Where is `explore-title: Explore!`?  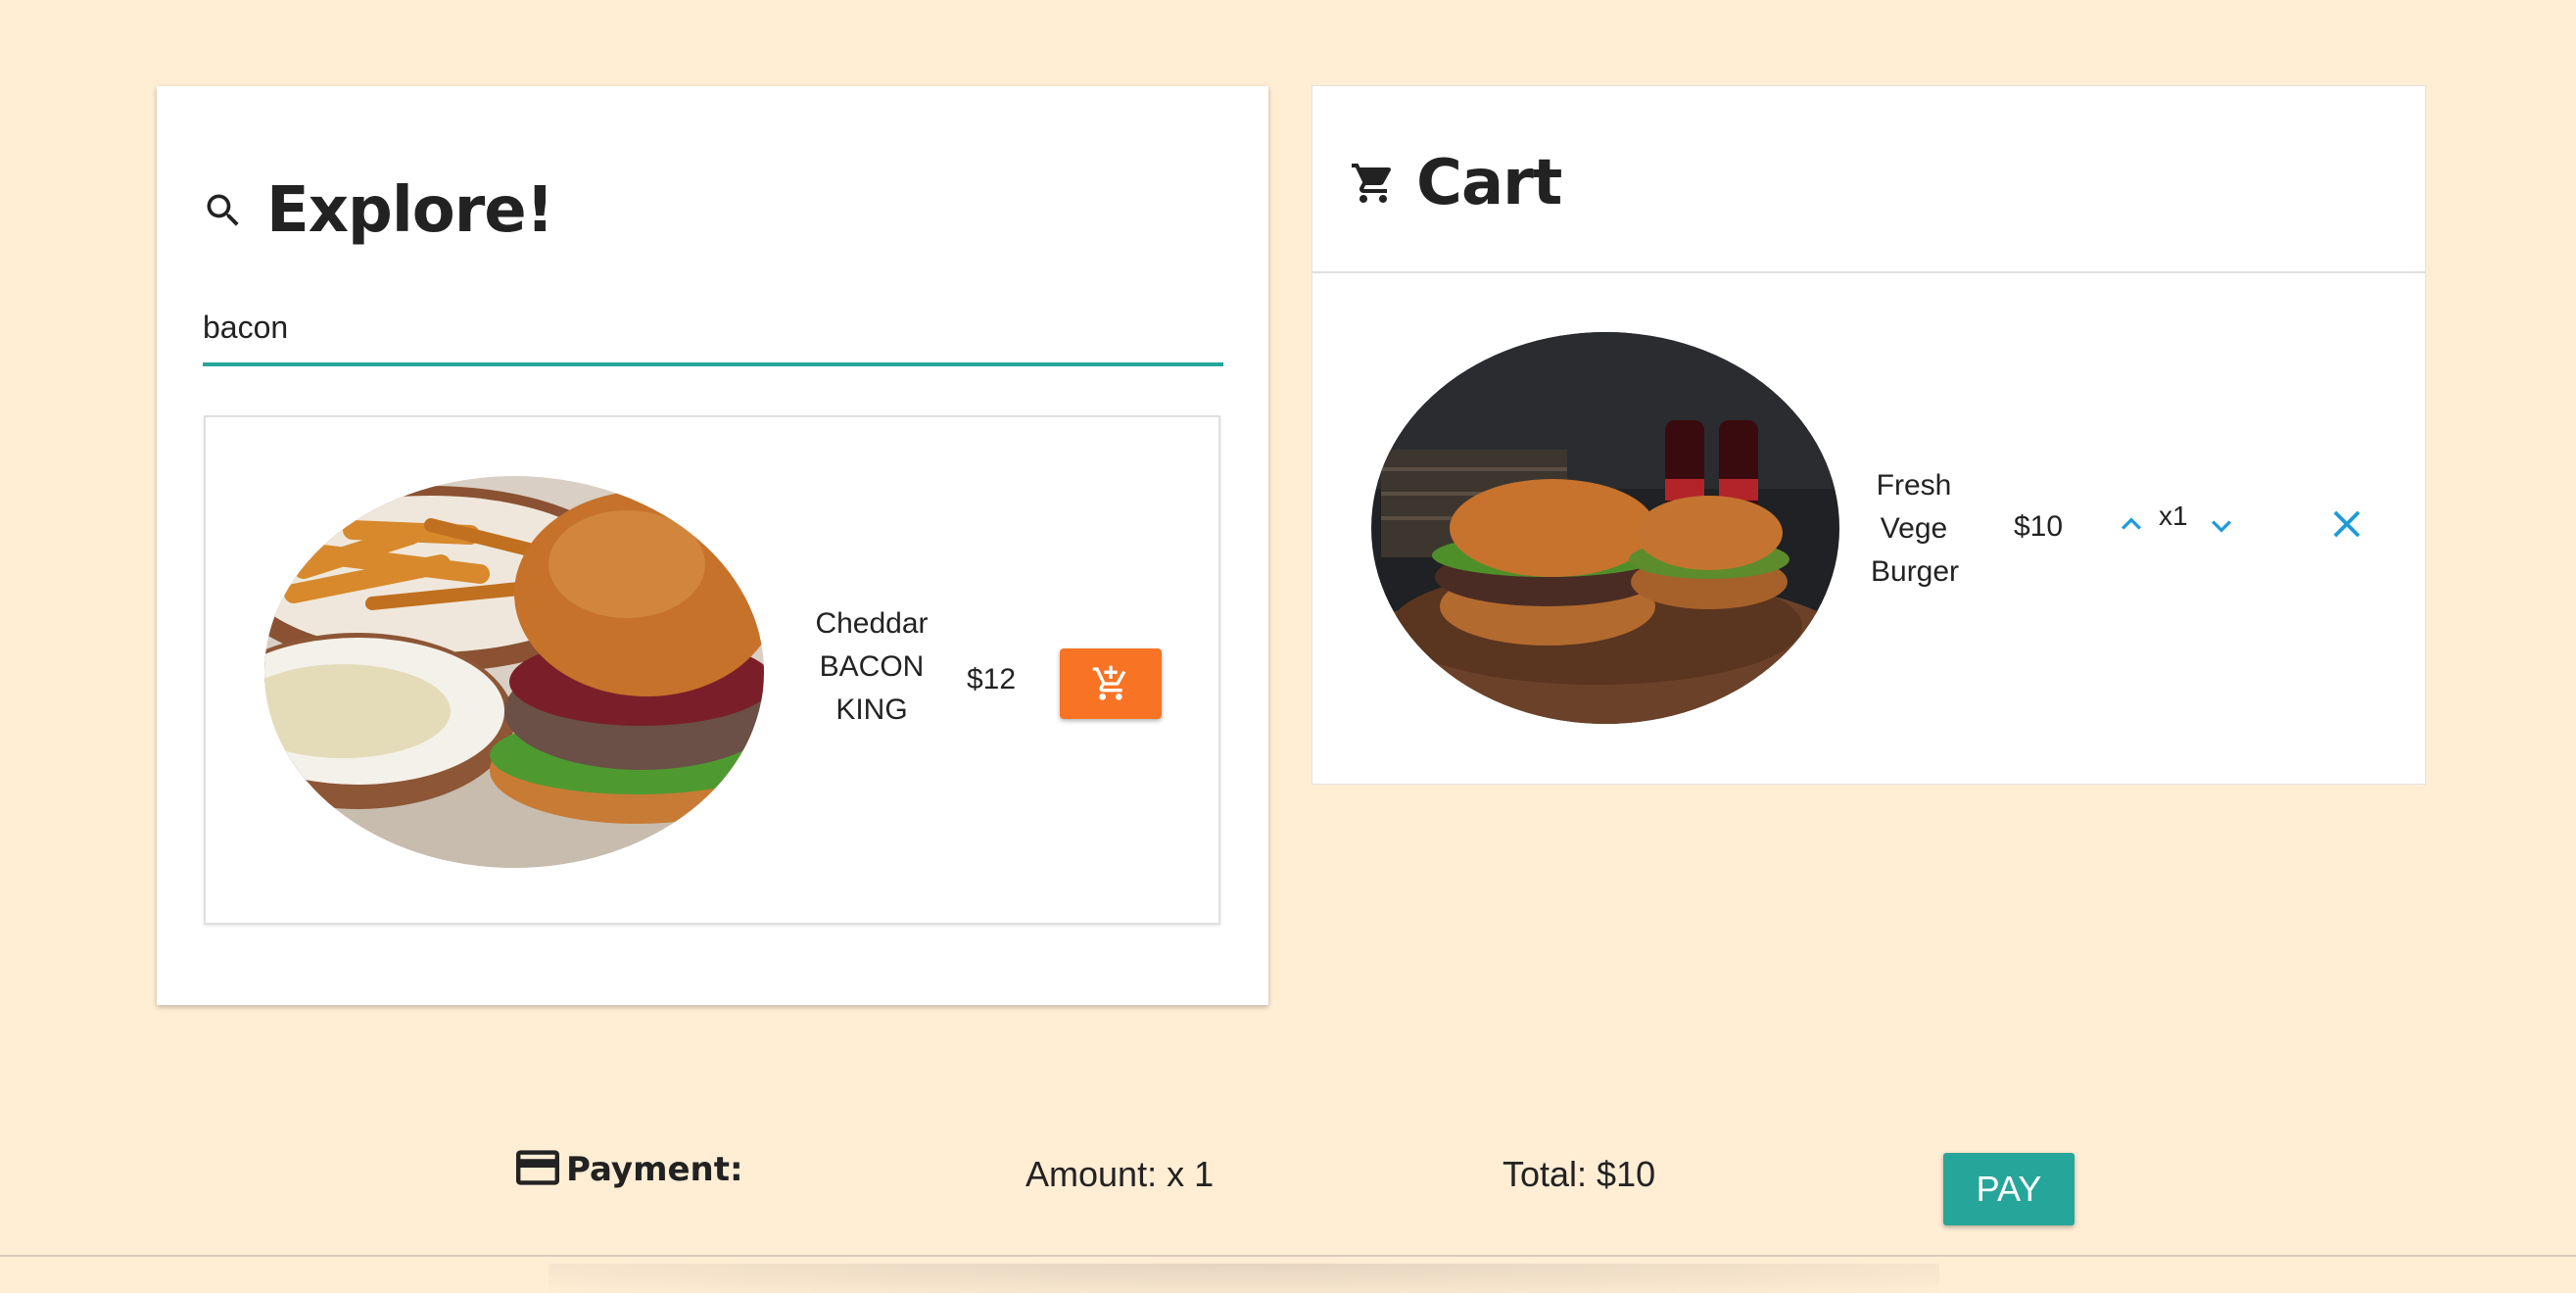
explore-title: Explore! is located at coordinates (410, 210).